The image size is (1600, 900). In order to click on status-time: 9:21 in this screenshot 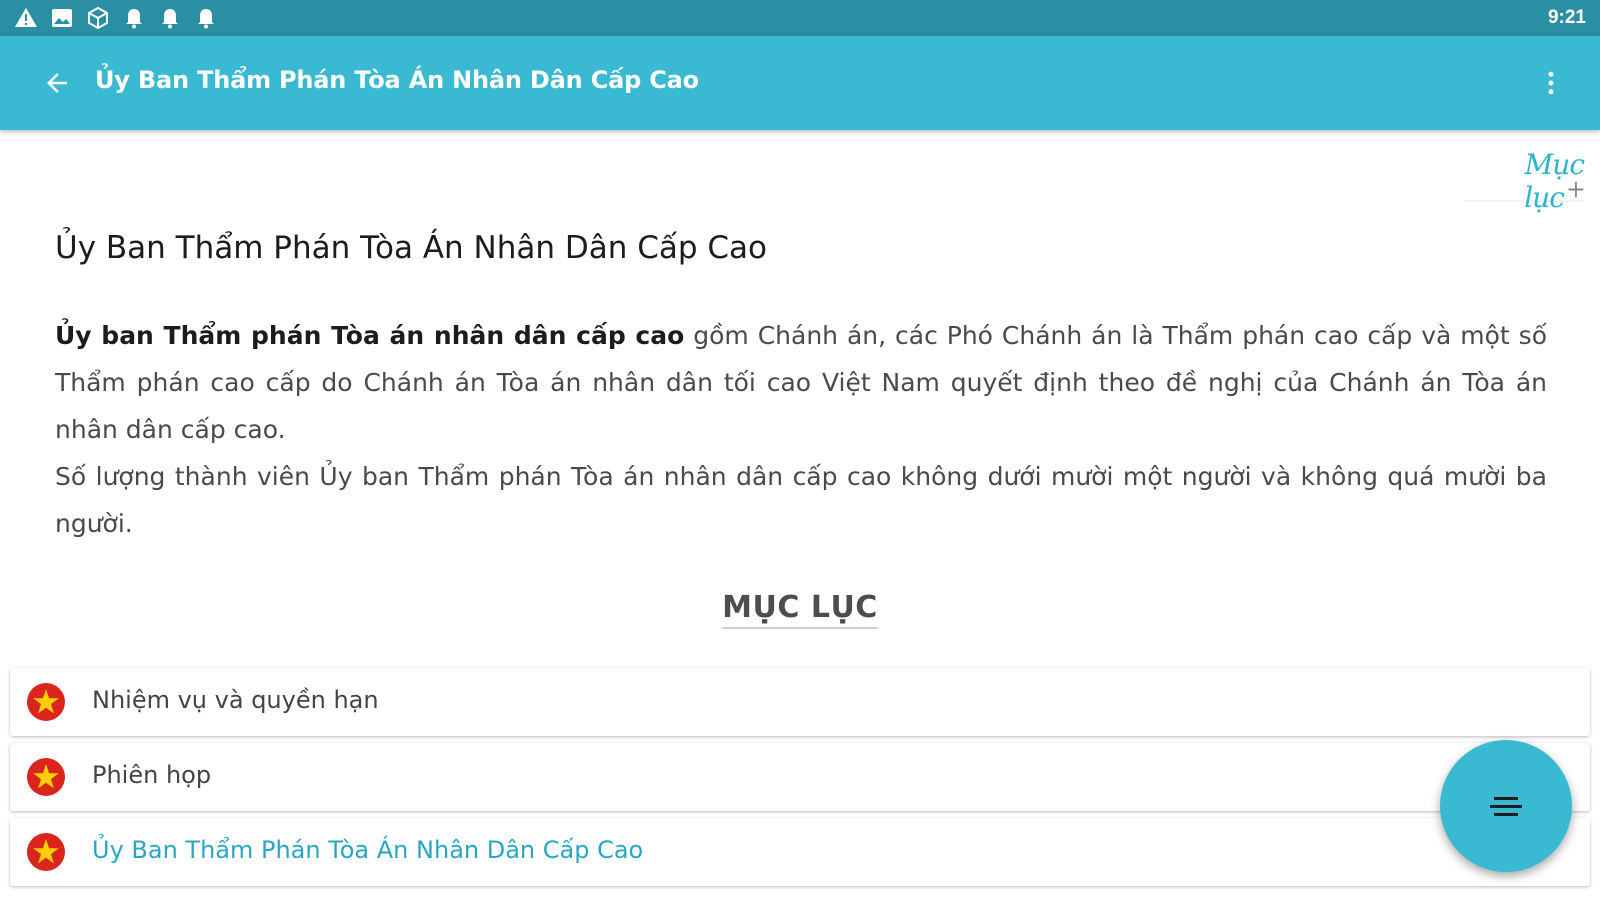, I will do `click(1566, 17)`.